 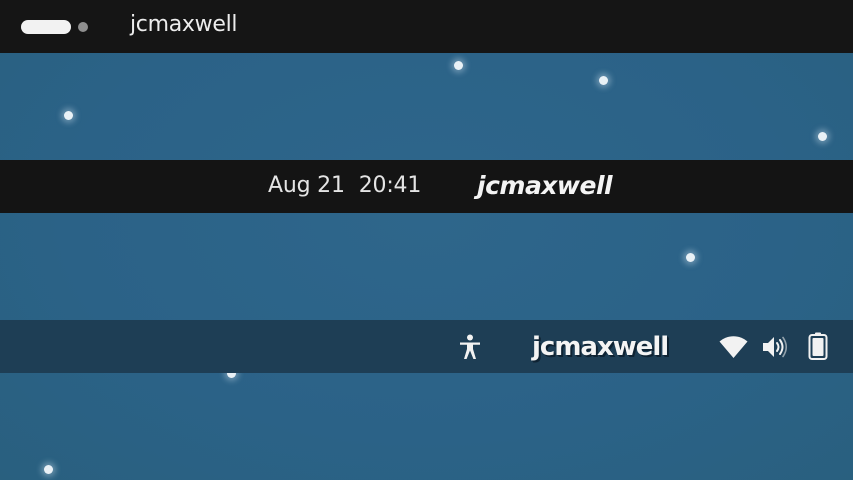 What do you see at coordinates (83, 27) in the screenshot?
I see `workspace-indicator` at bounding box center [83, 27].